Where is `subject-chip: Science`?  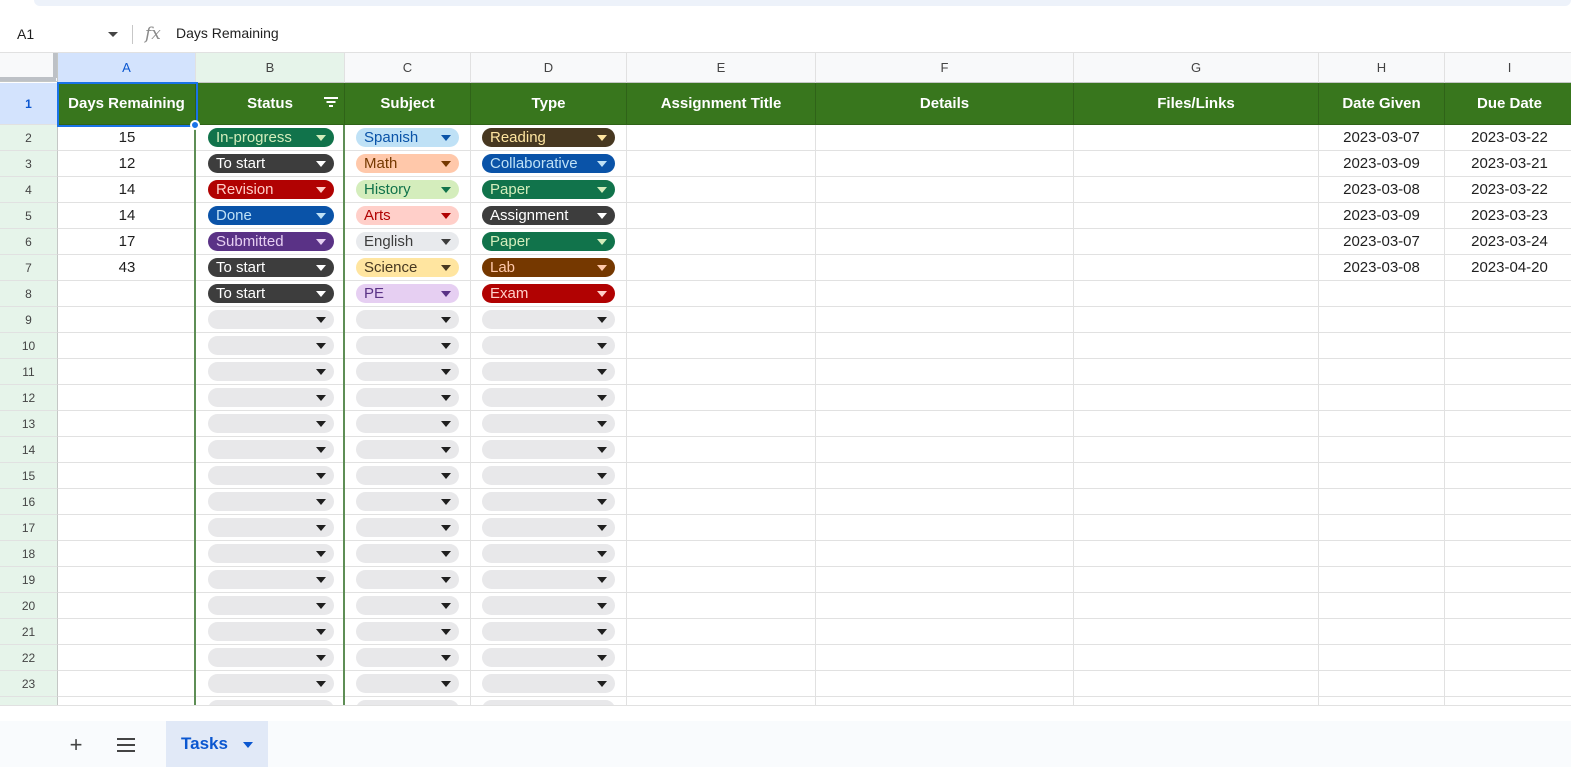 subject-chip: Science is located at coordinates (407, 267).